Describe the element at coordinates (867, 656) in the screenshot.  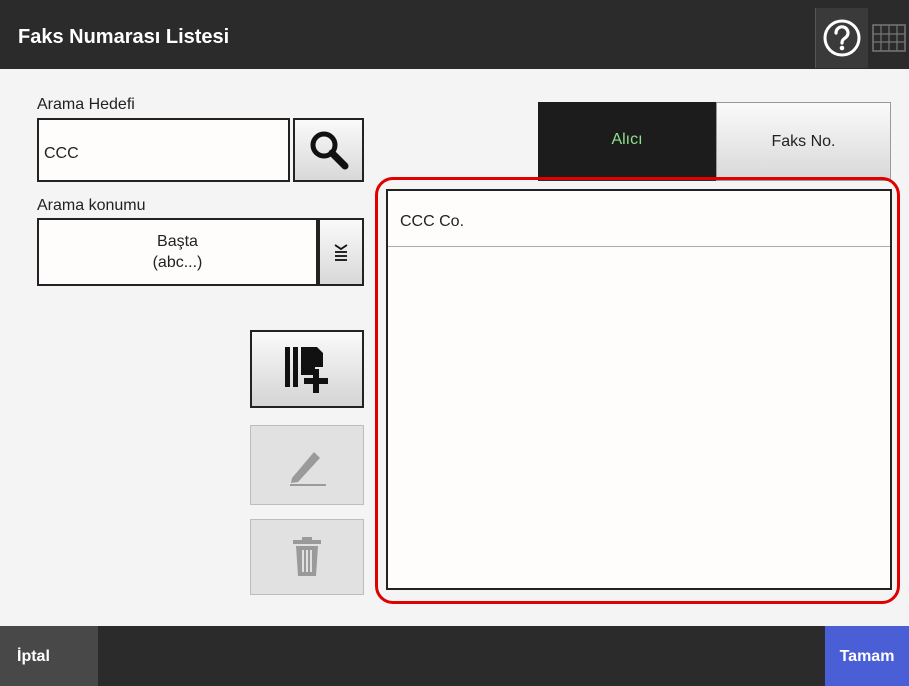
I see `ok-button: Tamam` at that location.